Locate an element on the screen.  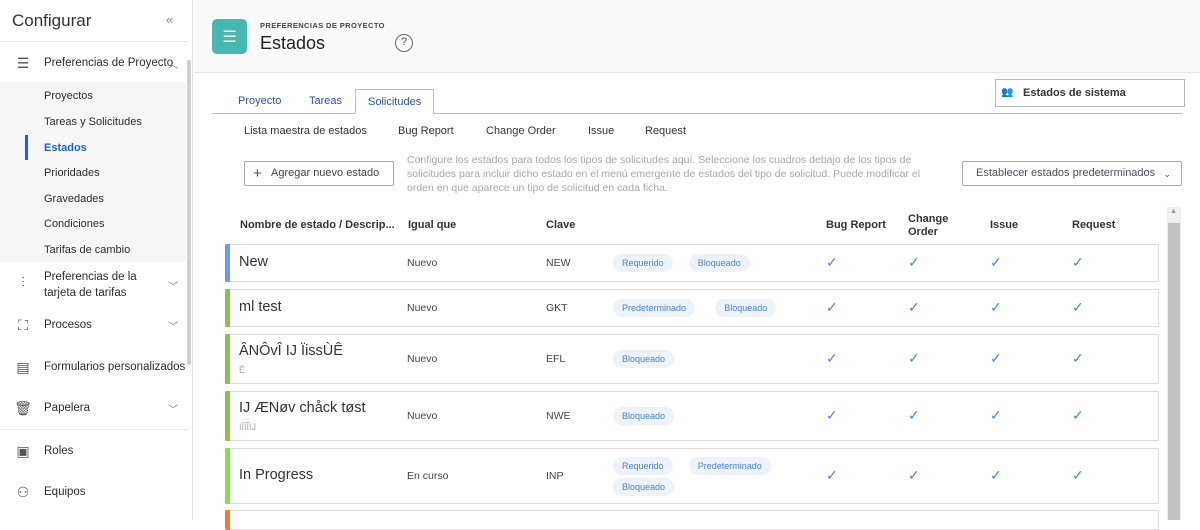
divider is located at coordinates (94, 429).